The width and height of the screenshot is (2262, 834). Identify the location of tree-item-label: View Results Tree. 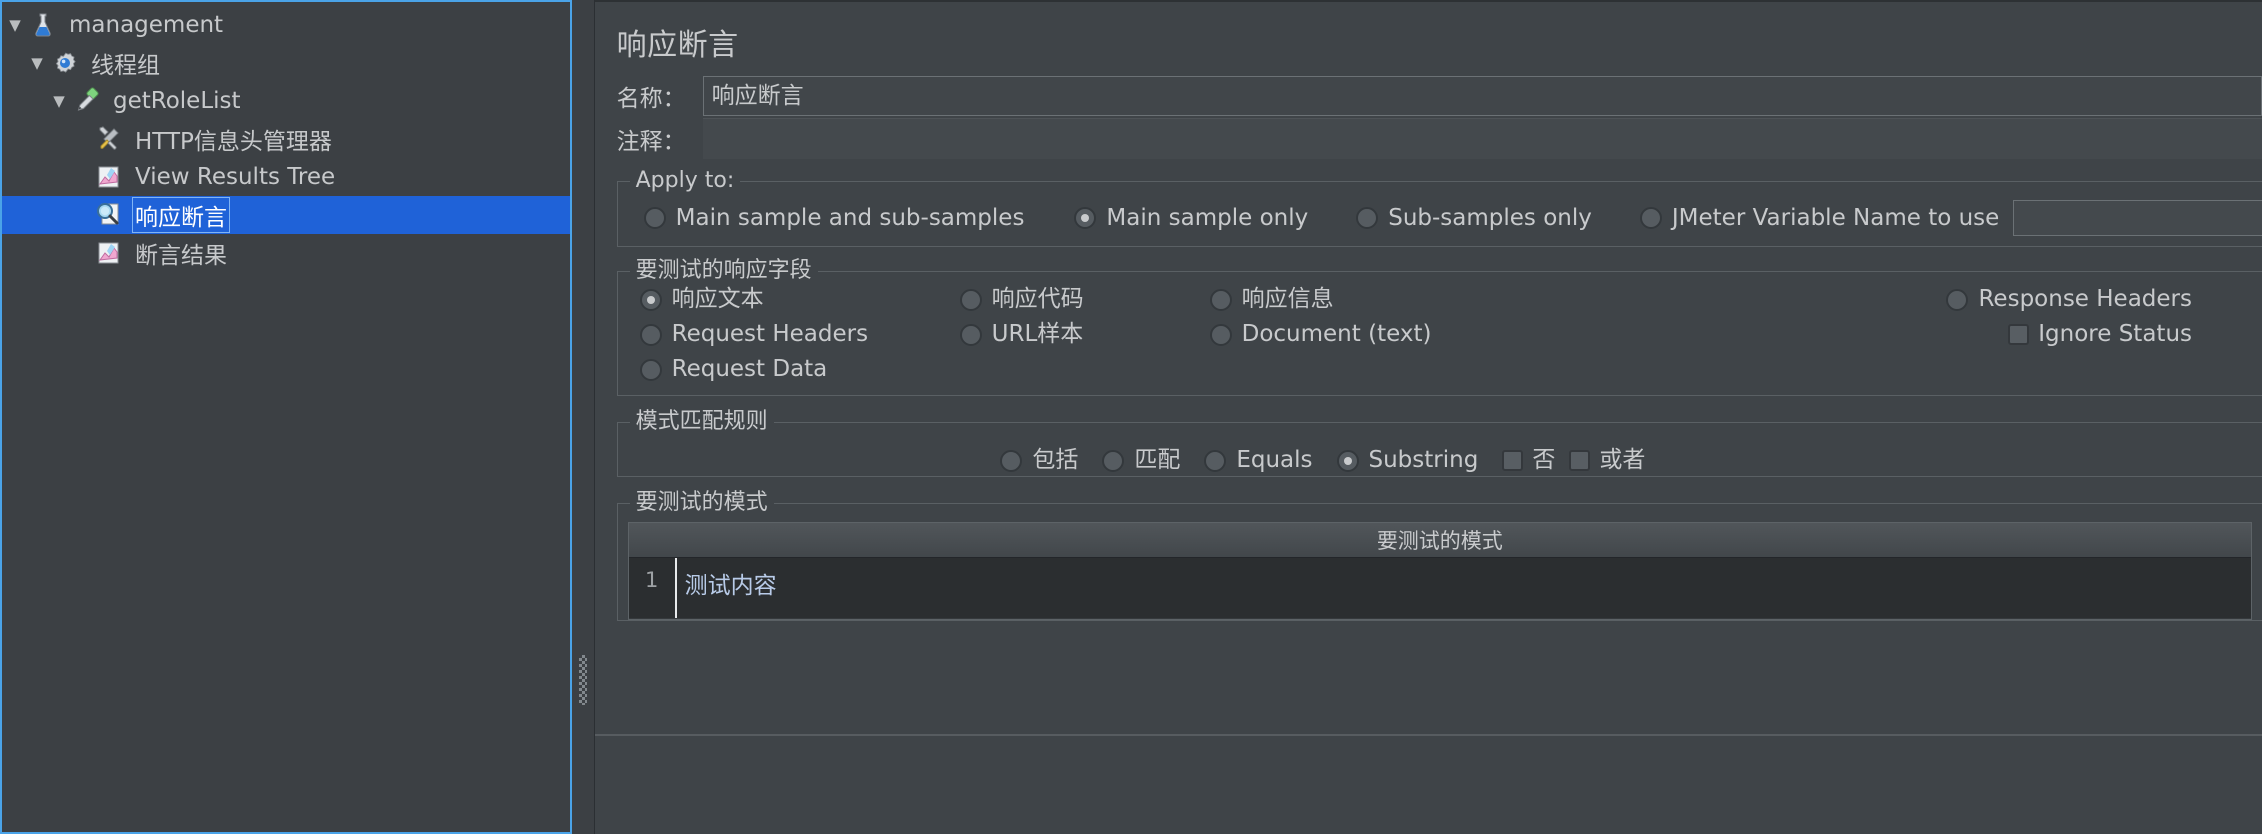
(235, 177).